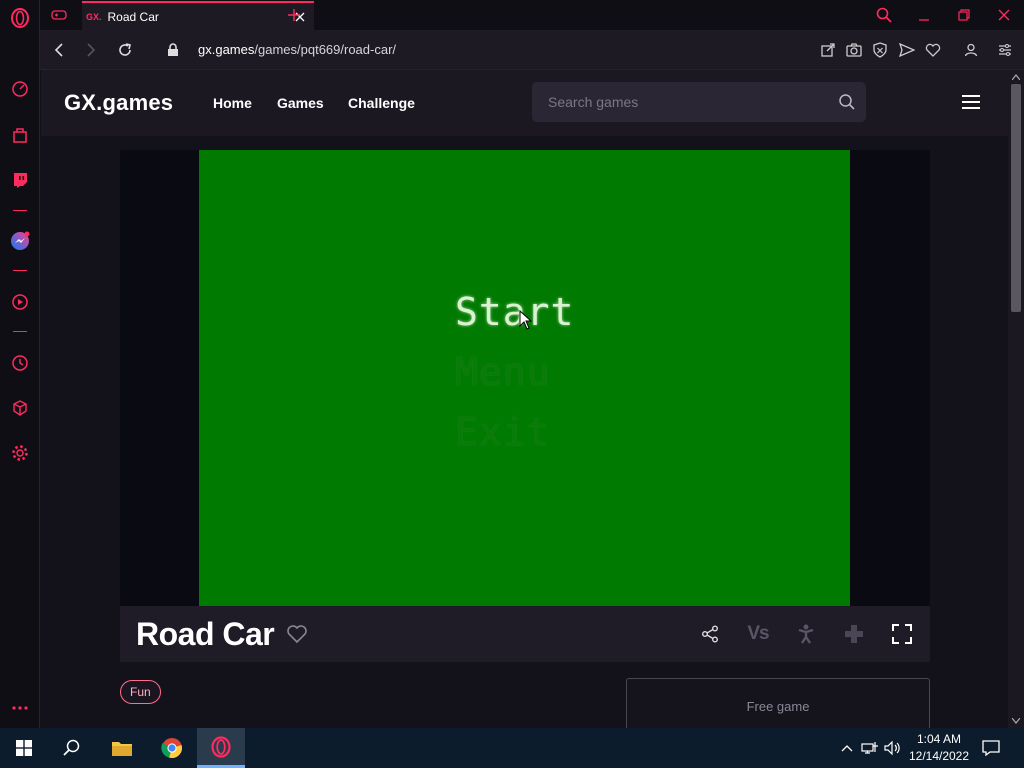  Describe the element at coordinates (525, 634) in the screenshot. I see `game-info-bar: Road Car Vs` at that location.